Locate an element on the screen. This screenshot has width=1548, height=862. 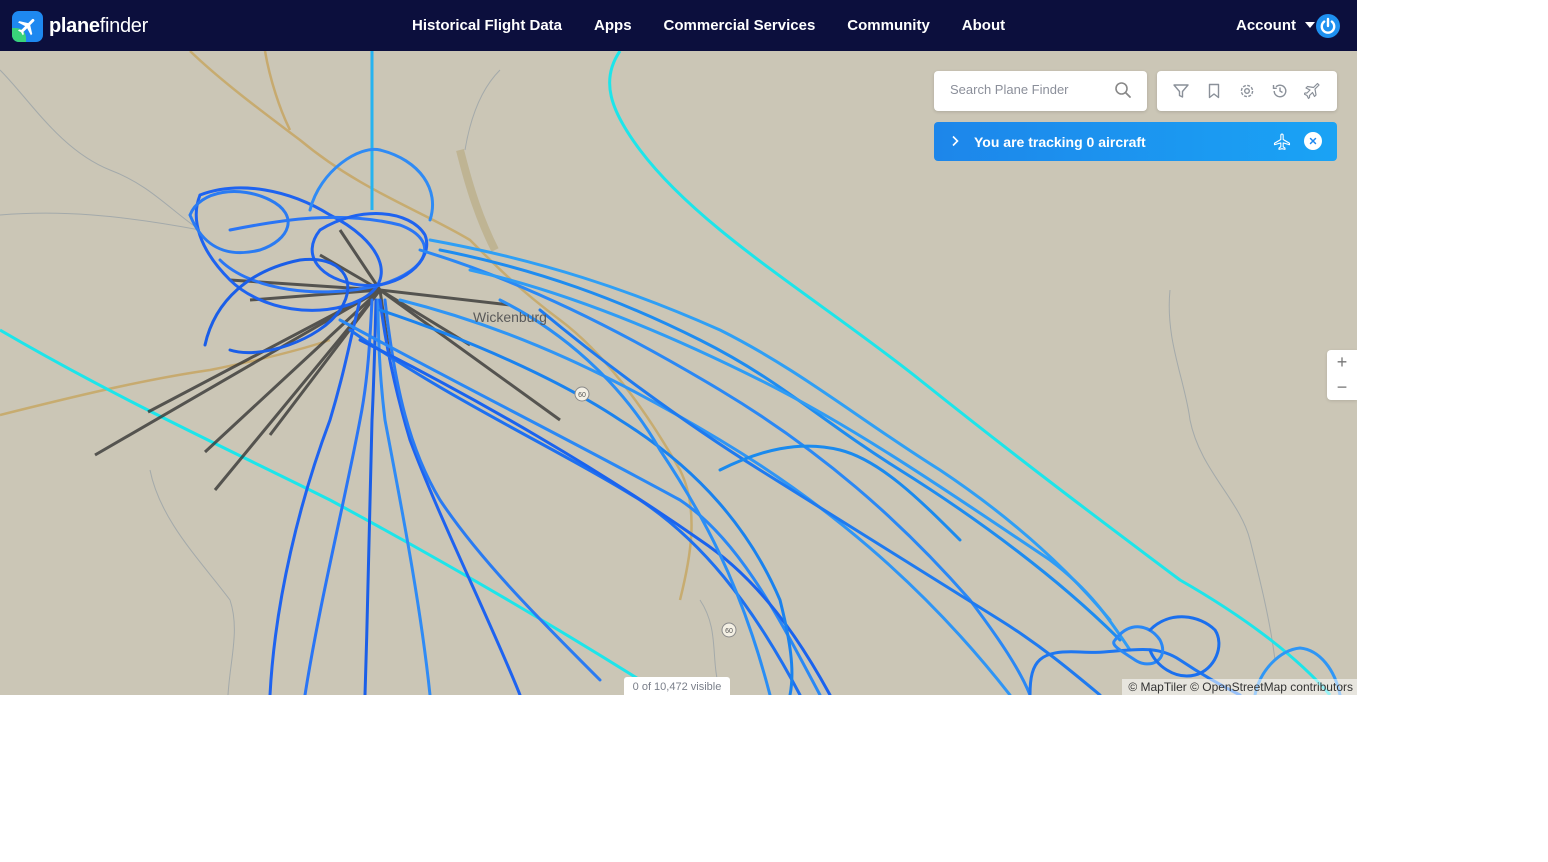
playback-icon is located at coordinates (1312, 91).